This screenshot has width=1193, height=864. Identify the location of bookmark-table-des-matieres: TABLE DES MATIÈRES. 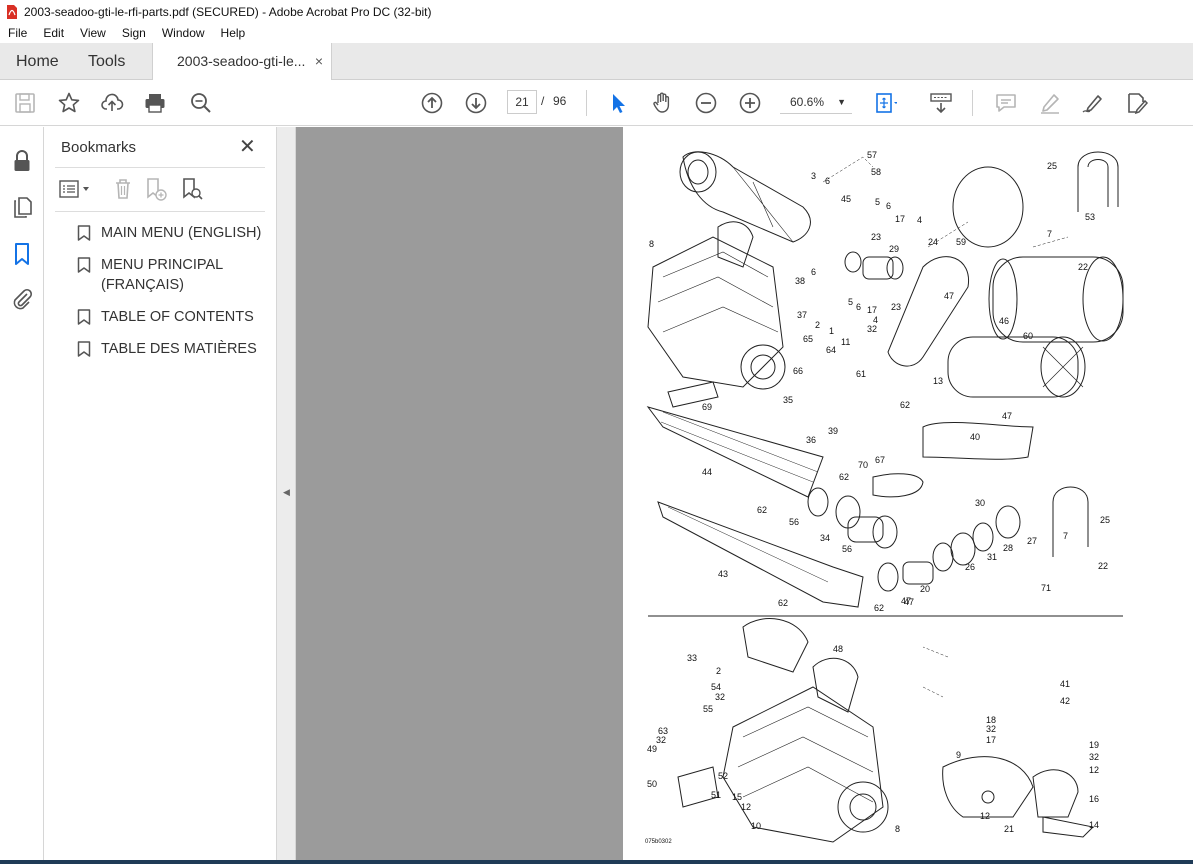
(175, 349).